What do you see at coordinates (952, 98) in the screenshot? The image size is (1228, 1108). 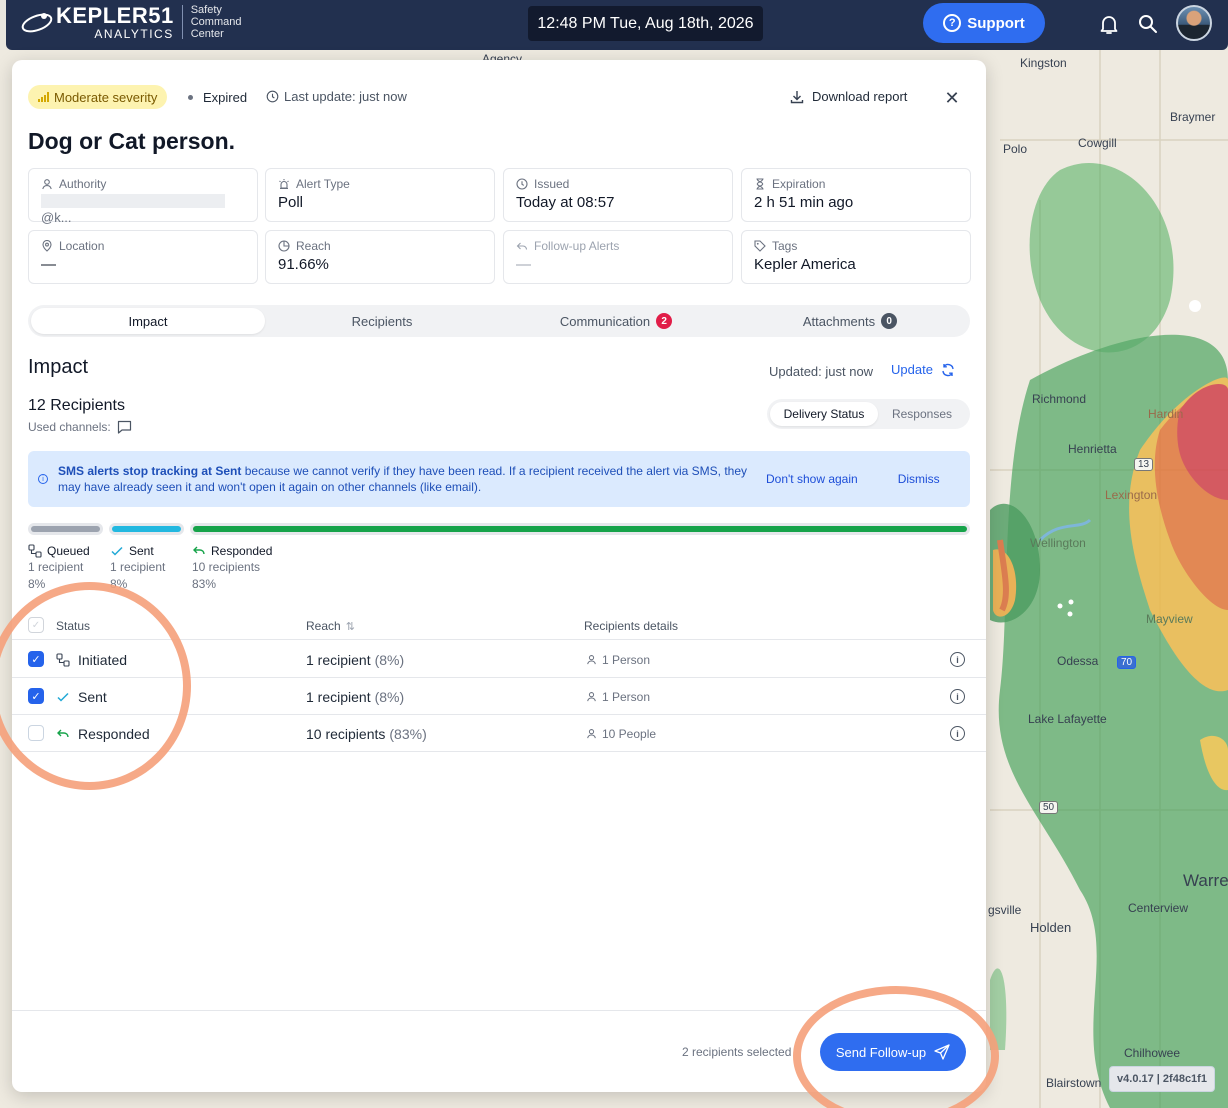 I see `close-icon: ✕` at bounding box center [952, 98].